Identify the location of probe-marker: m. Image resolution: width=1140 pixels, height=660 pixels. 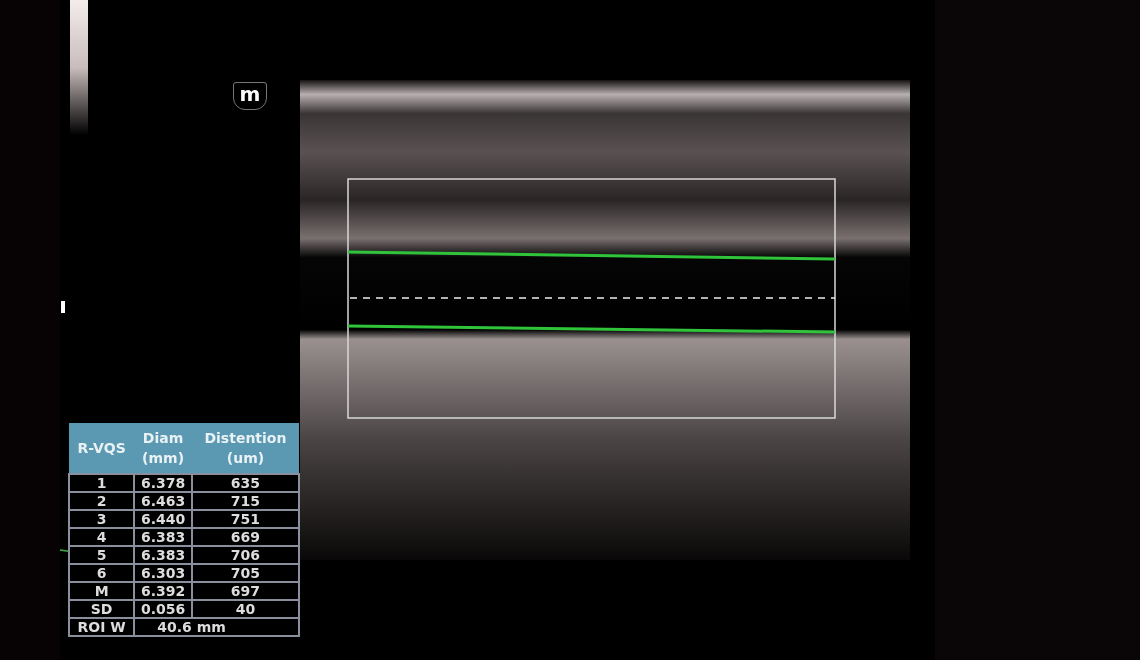
(250, 96).